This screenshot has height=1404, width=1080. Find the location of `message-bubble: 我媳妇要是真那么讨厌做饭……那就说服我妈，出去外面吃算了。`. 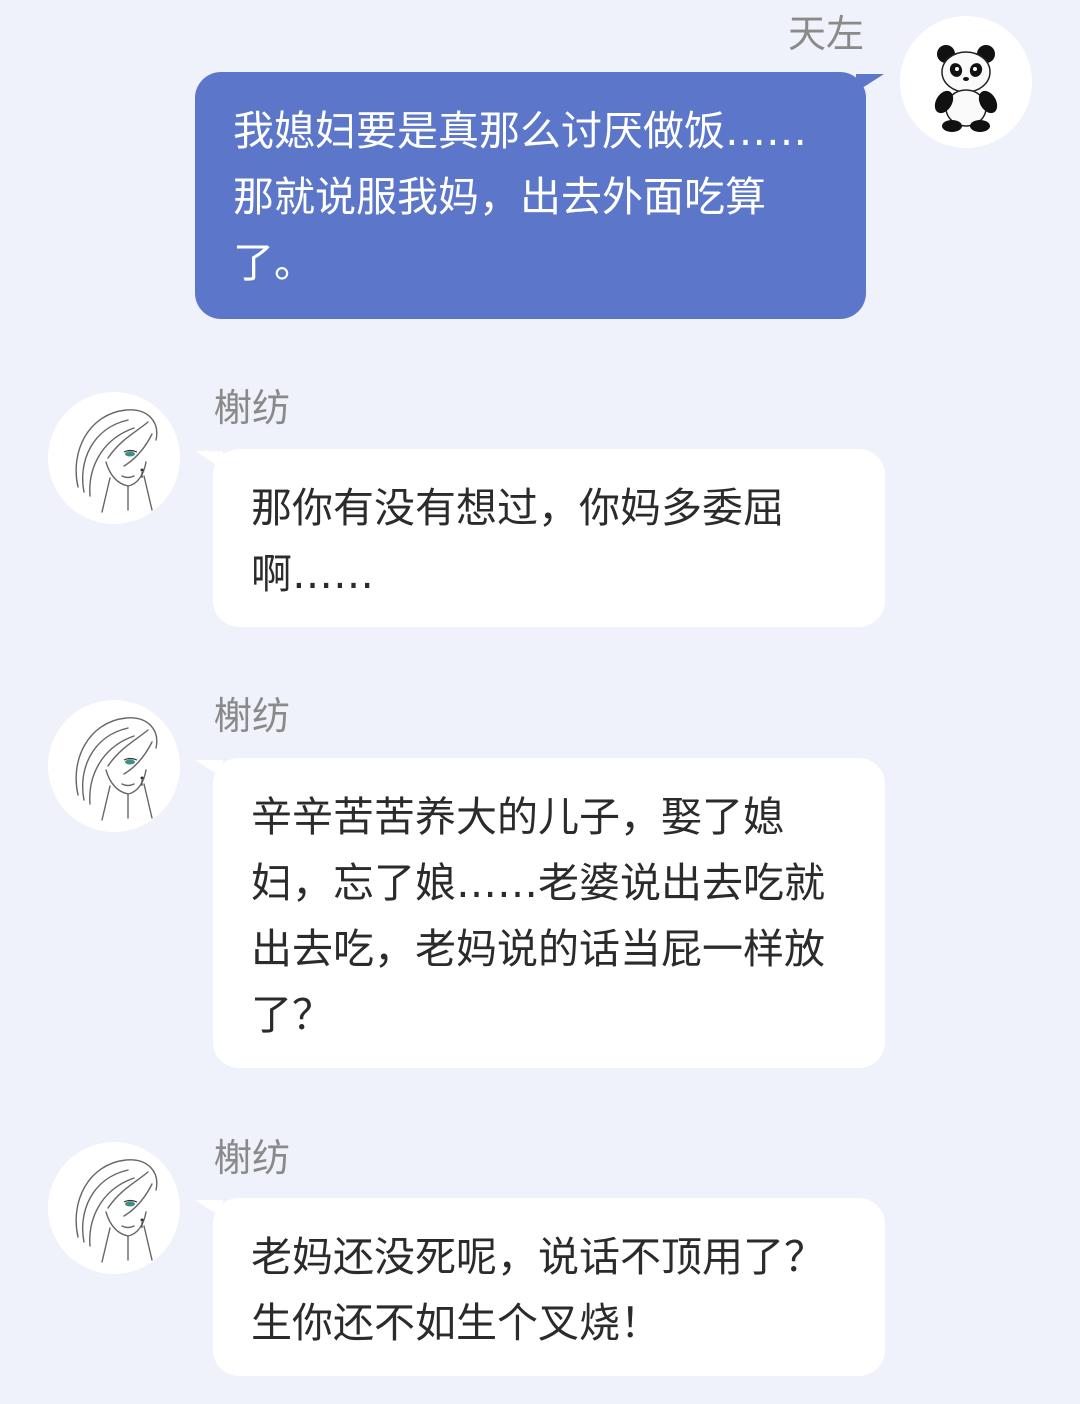

message-bubble: 我媳妇要是真那么讨厌做饭……那就说服我妈，出去外面吃算了。 is located at coordinates (539, 195).